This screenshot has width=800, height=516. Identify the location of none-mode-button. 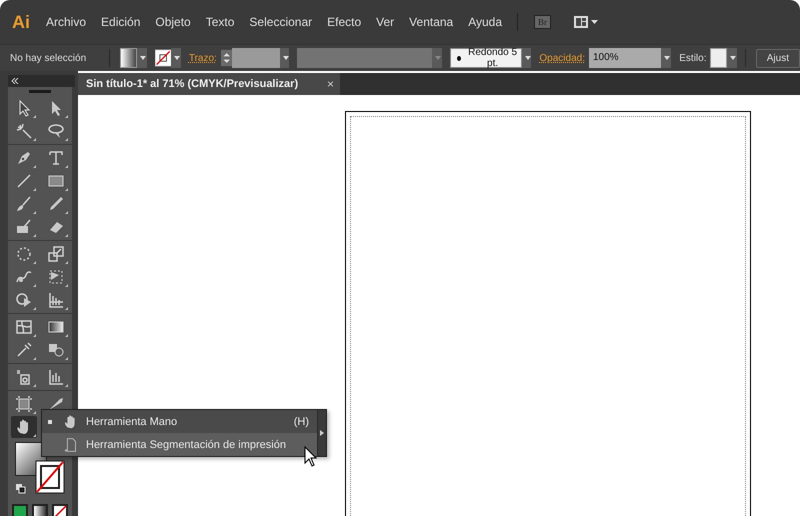
(60, 510).